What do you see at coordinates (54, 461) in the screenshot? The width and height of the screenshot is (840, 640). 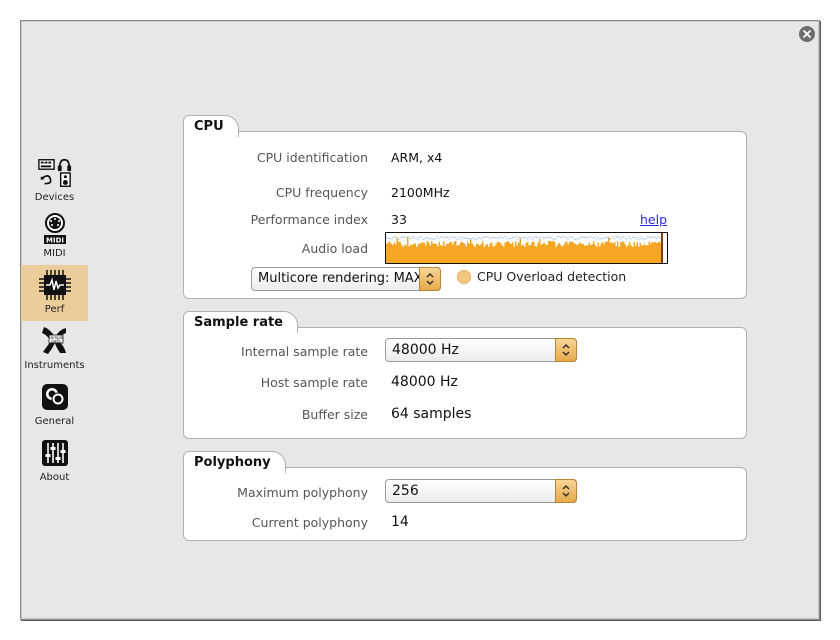 I see `sidebar-item-about: About` at bounding box center [54, 461].